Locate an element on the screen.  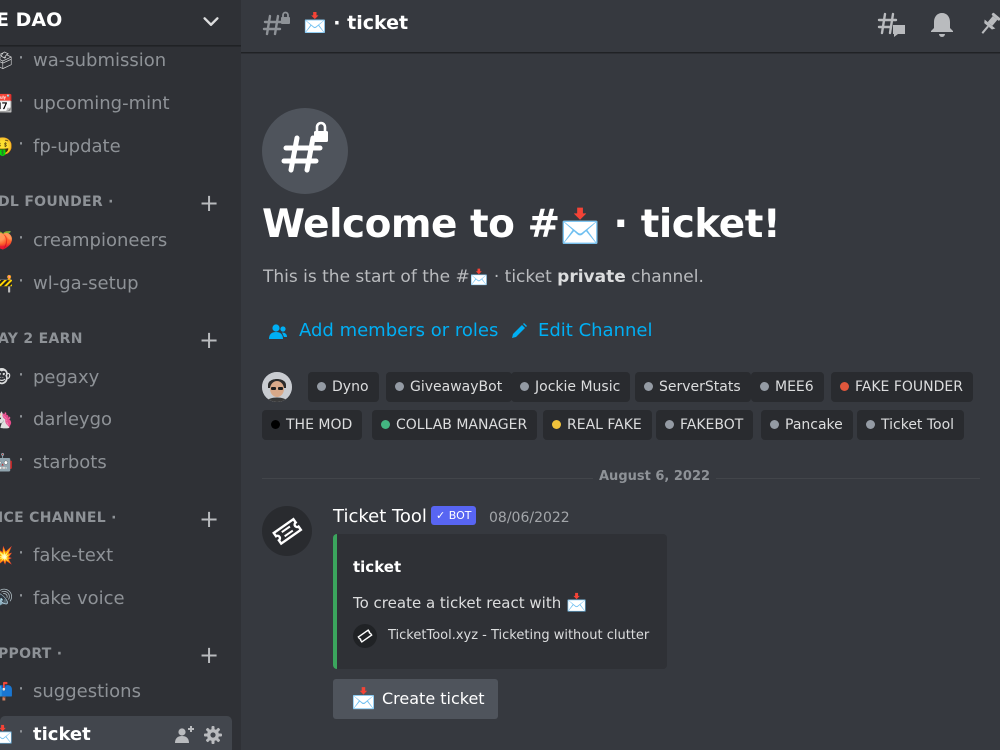
category-voice: ICE CHANNEL · + is located at coordinates (120, 519).